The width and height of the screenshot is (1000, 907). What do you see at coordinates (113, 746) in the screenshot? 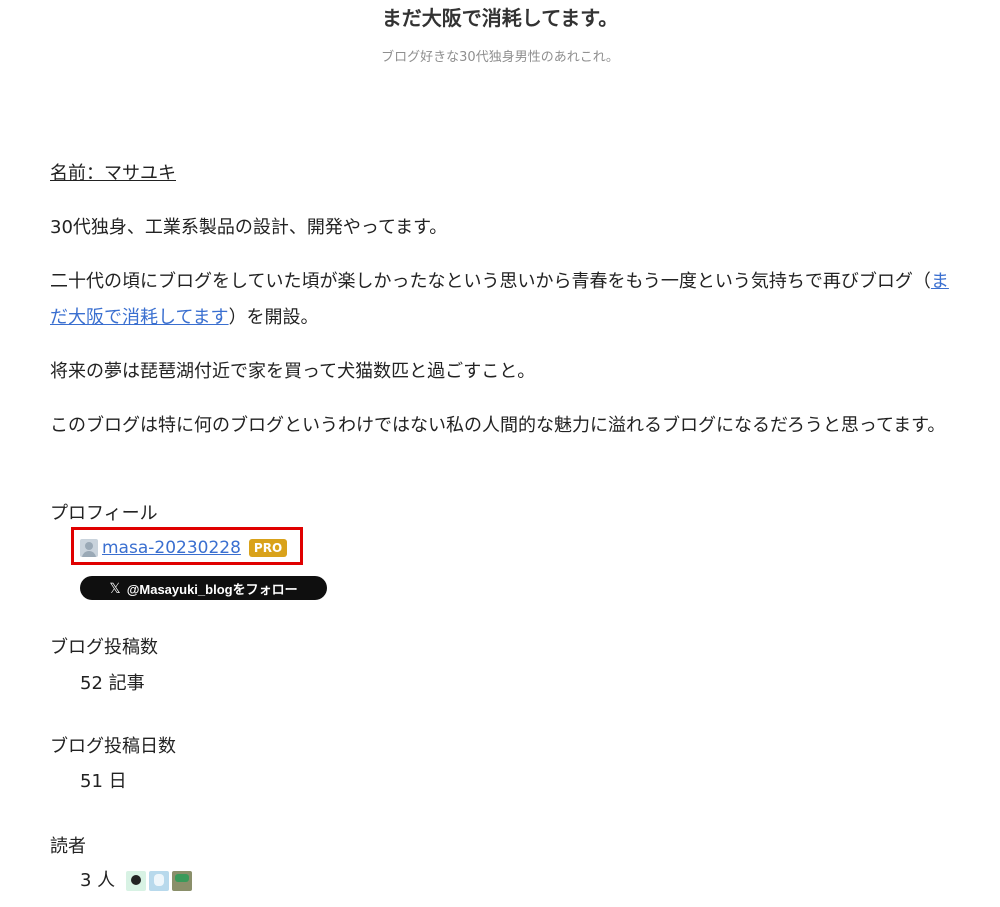
I see `post-days-heading: ブログ投稿日数` at bounding box center [113, 746].